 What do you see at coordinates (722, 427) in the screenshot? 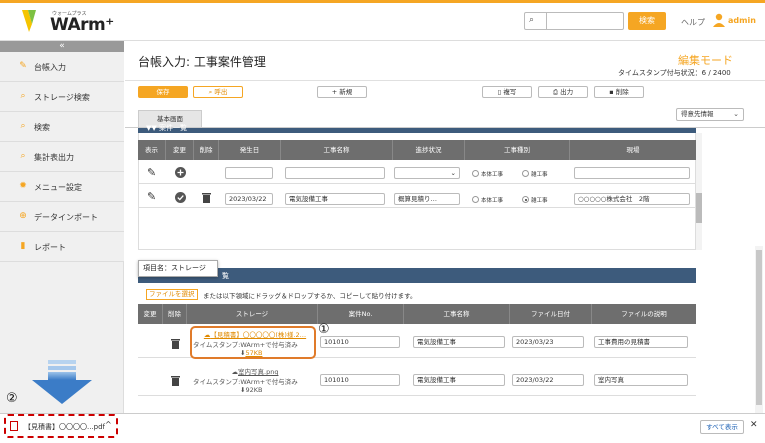
I see `show-all-button: すべて表示` at bounding box center [722, 427].